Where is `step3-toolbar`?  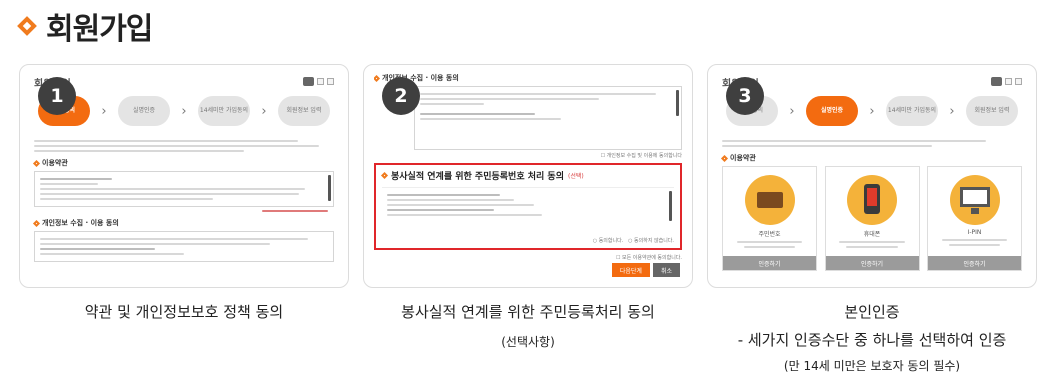 step3-toolbar is located at coordinates (1006, 81).